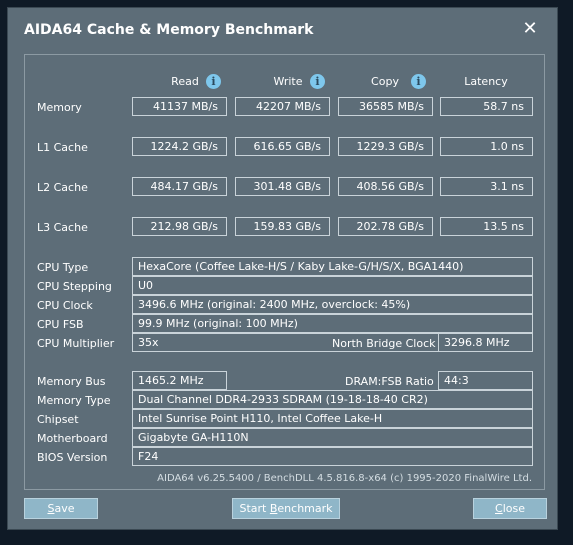  I want to click on dram-fsb-ratio-value: 44:3, so click(485, 380).